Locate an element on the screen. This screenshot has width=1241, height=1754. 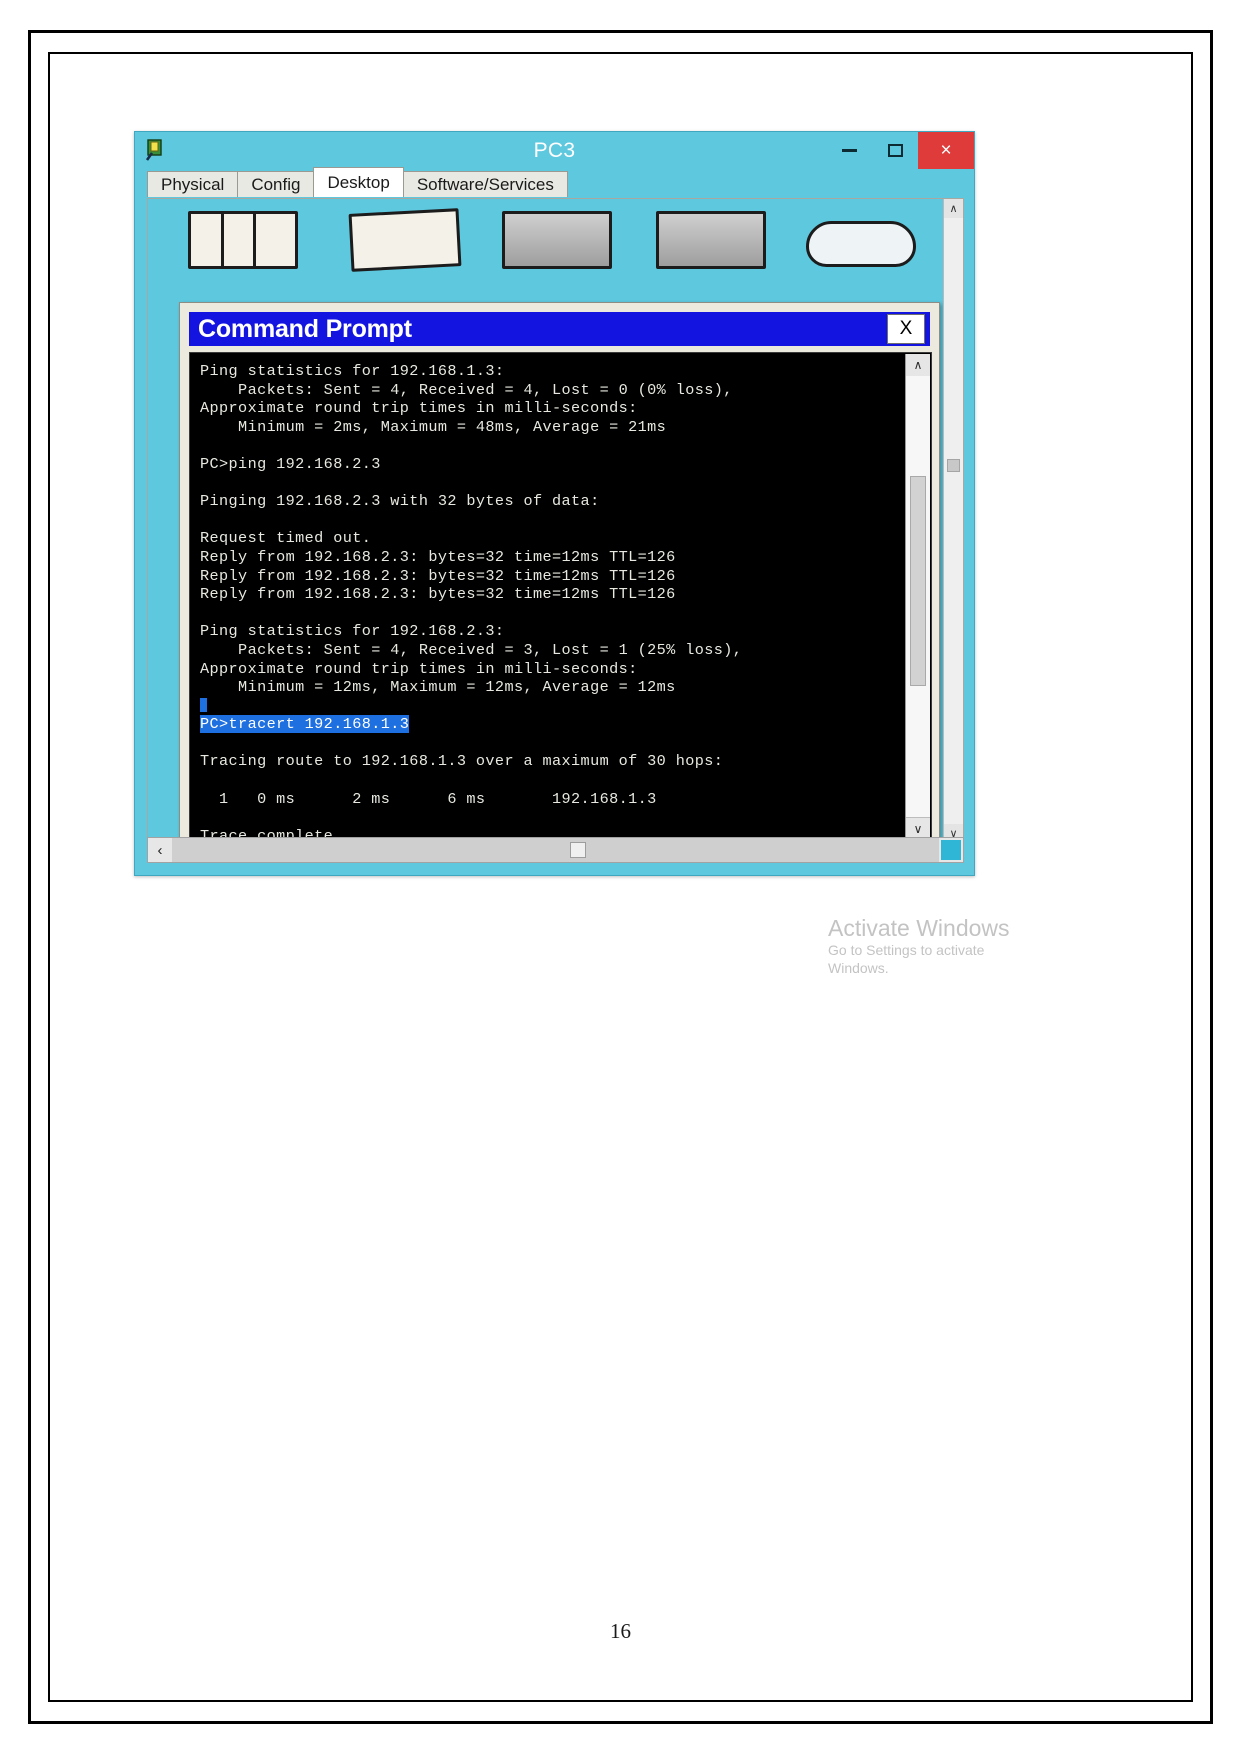
desktop-icon-terminal is located at coordinates (554, 239).